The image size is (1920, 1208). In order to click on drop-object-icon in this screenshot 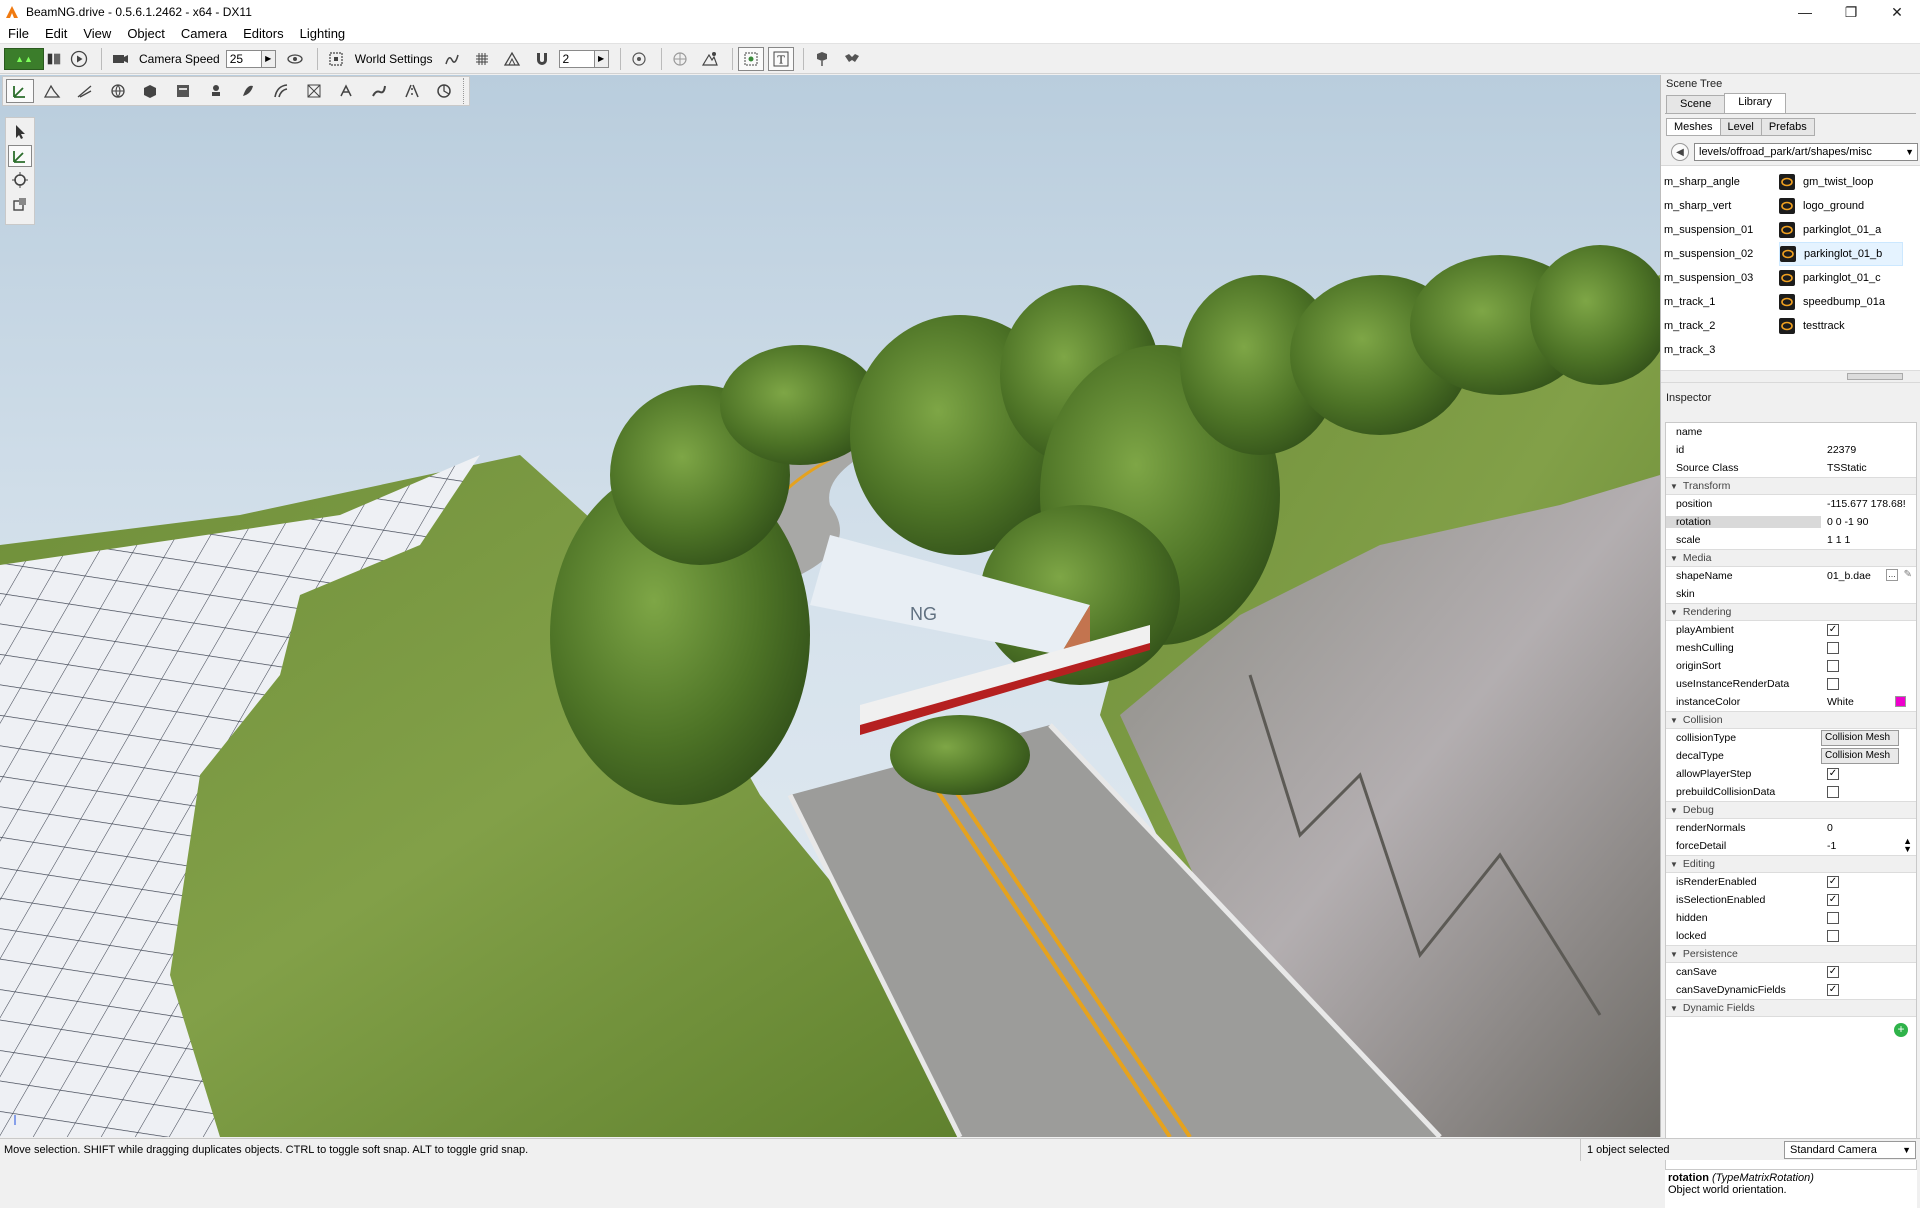, I will do `click(822, 59)`.